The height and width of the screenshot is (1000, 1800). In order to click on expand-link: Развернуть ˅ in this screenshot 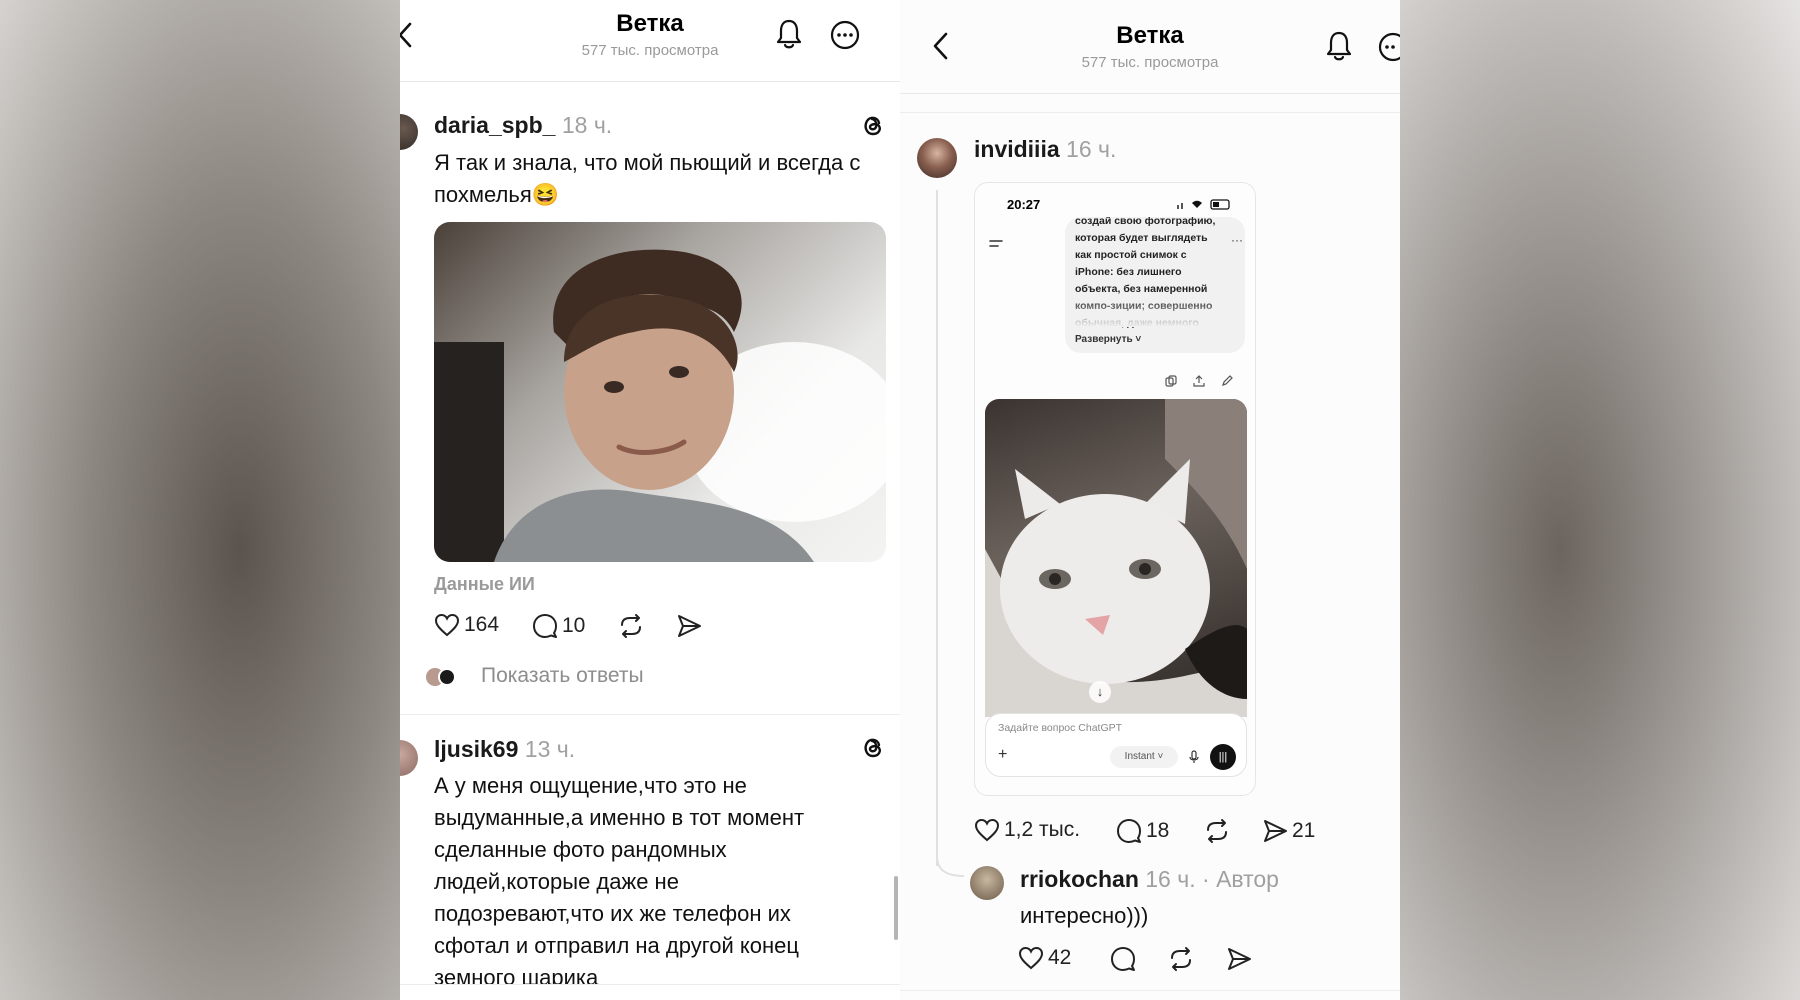, I will do `click(1108, 339)`.